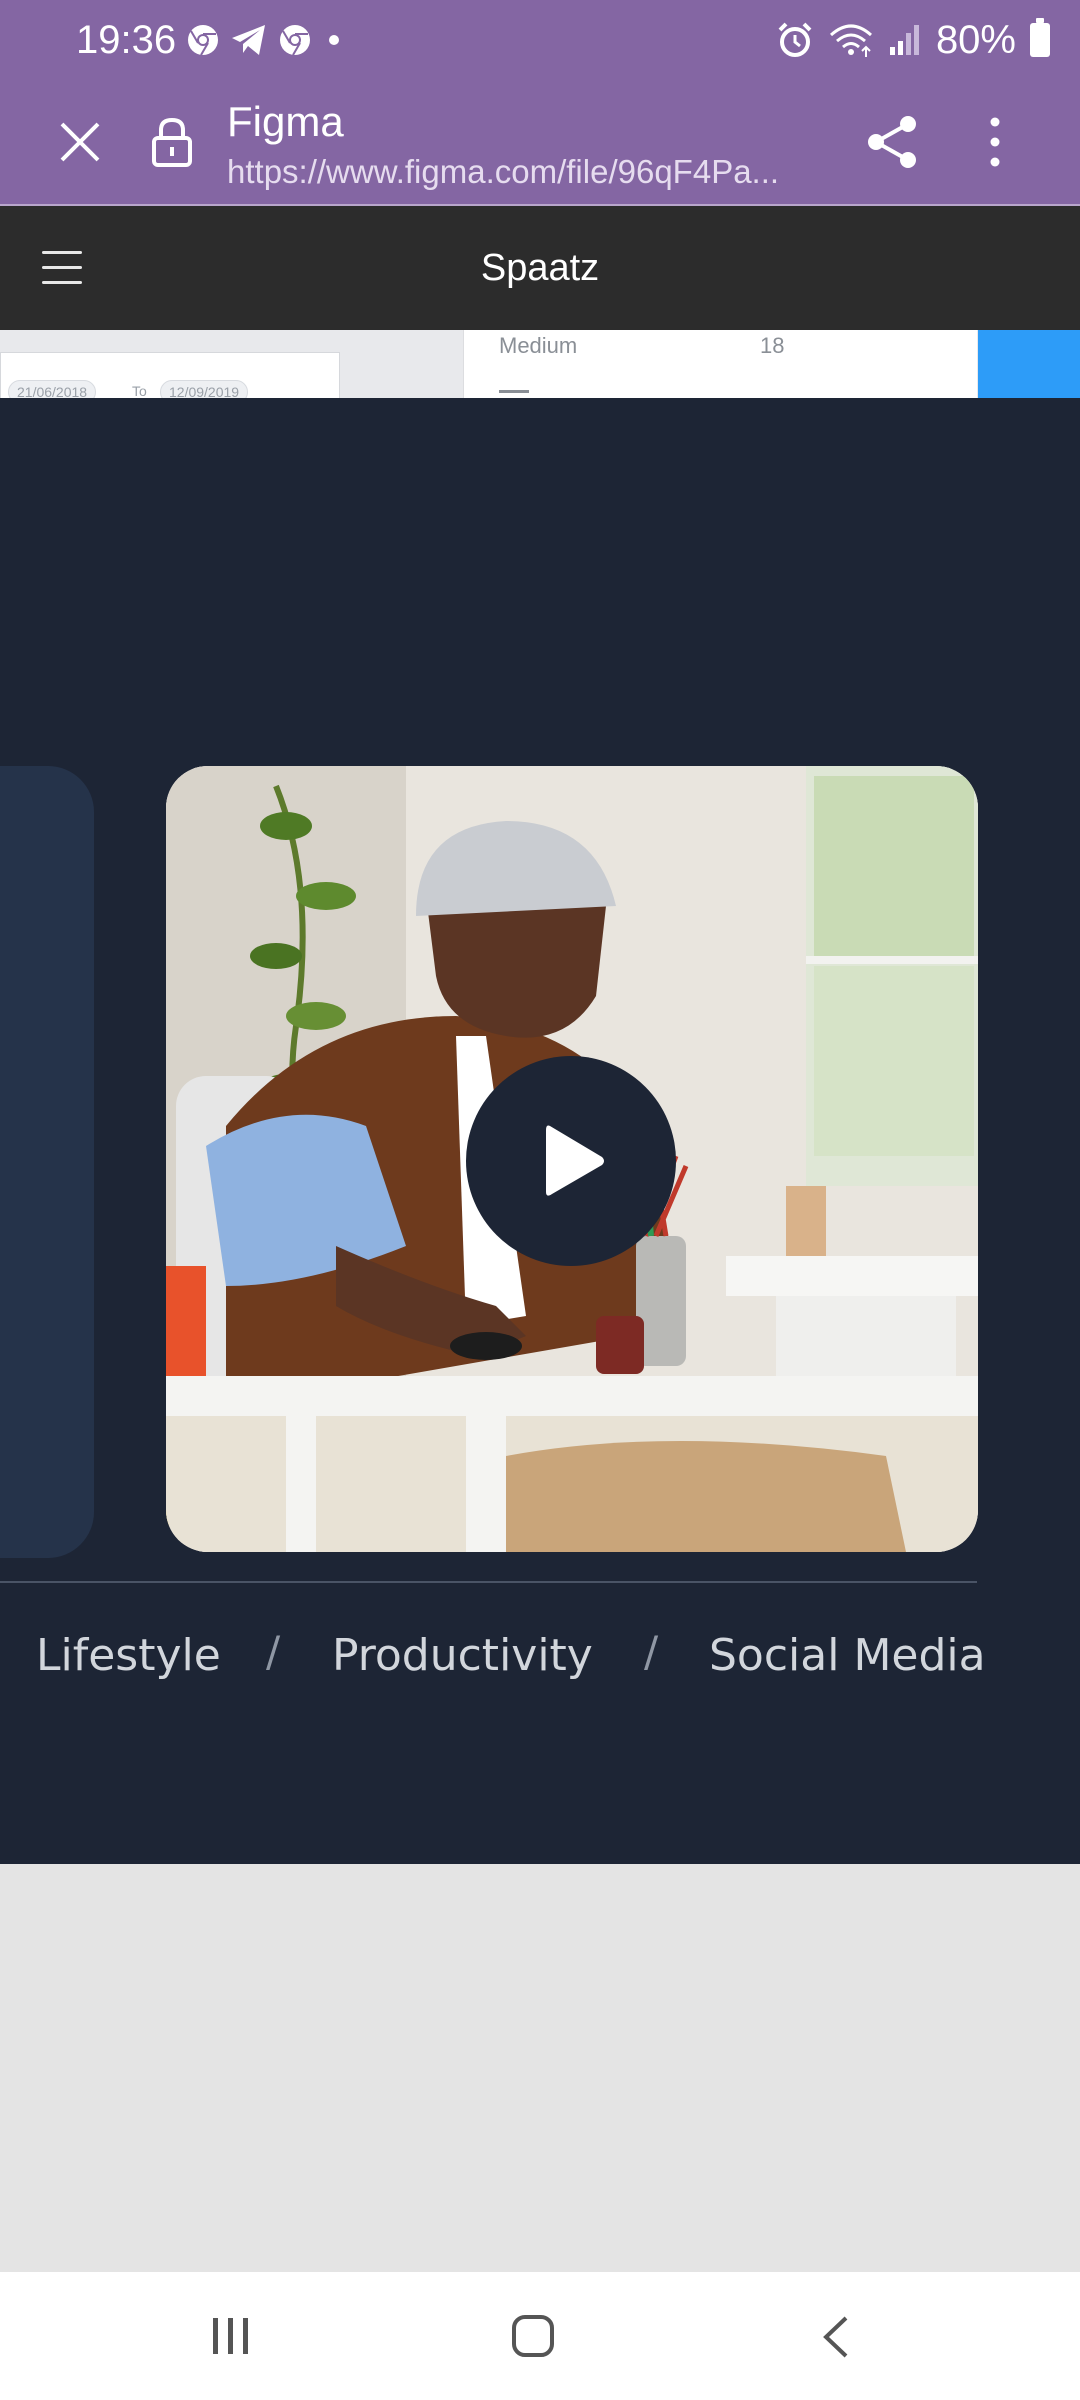 The image size is (1080, 2400). Describe the element at coordinates (52, 389) in the screenshot. I see `date-from-pill: 21/06/2018` at that location.